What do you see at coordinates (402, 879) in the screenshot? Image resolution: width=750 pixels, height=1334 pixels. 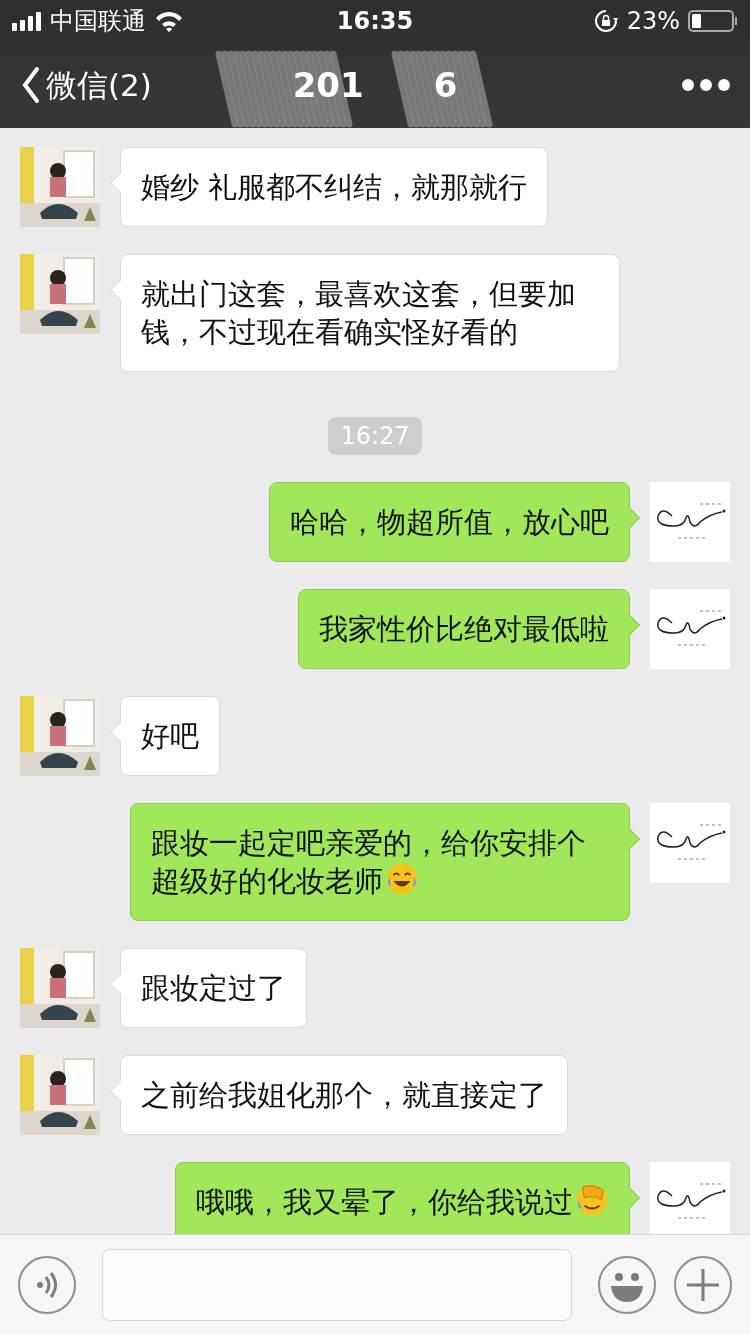 I see `laughing-tears-icon` at bounding box center [402, 879].